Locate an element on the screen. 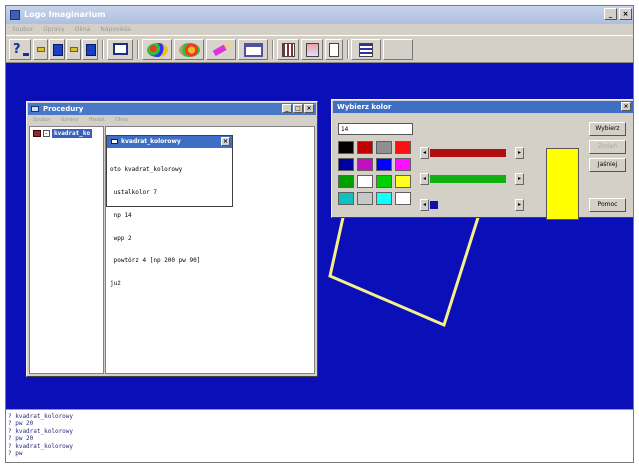 This screenshot has width=639, height=466. help-icon: ? is located at coordinates (17, 49).